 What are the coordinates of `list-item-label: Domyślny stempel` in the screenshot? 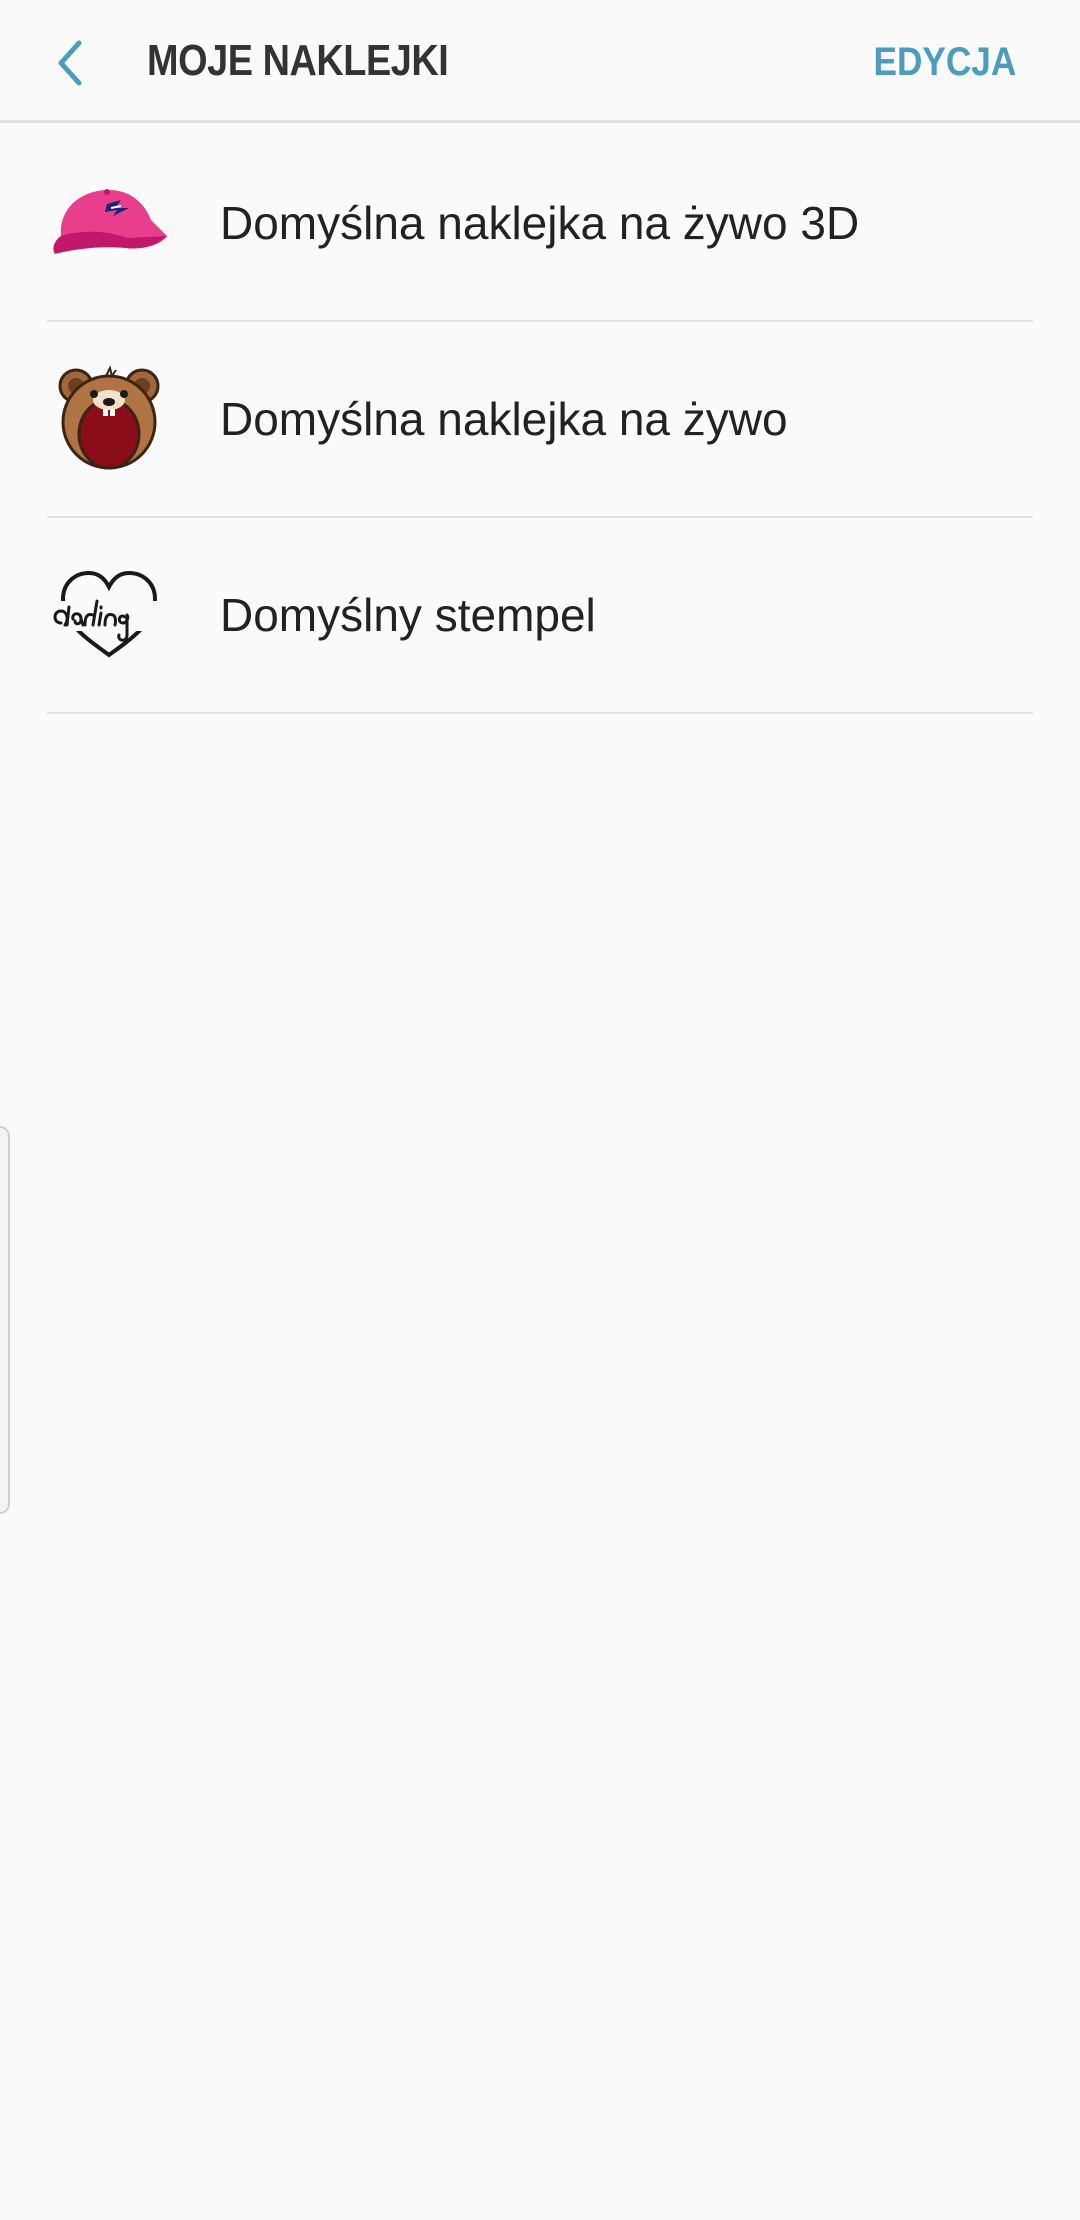 It's located at (408, 615).